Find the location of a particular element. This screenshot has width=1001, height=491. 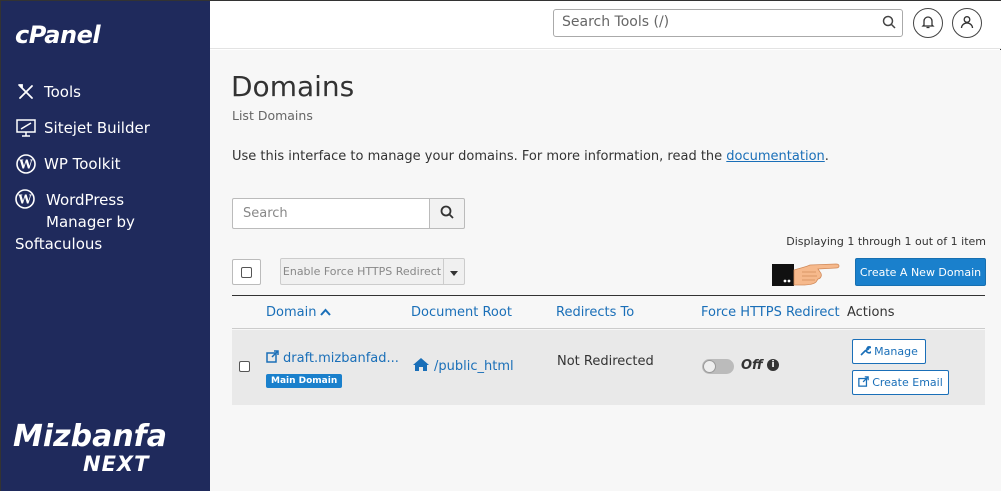

sidebar-item-sitejet: Sitejet Builder is located at coordinates (82, 128).